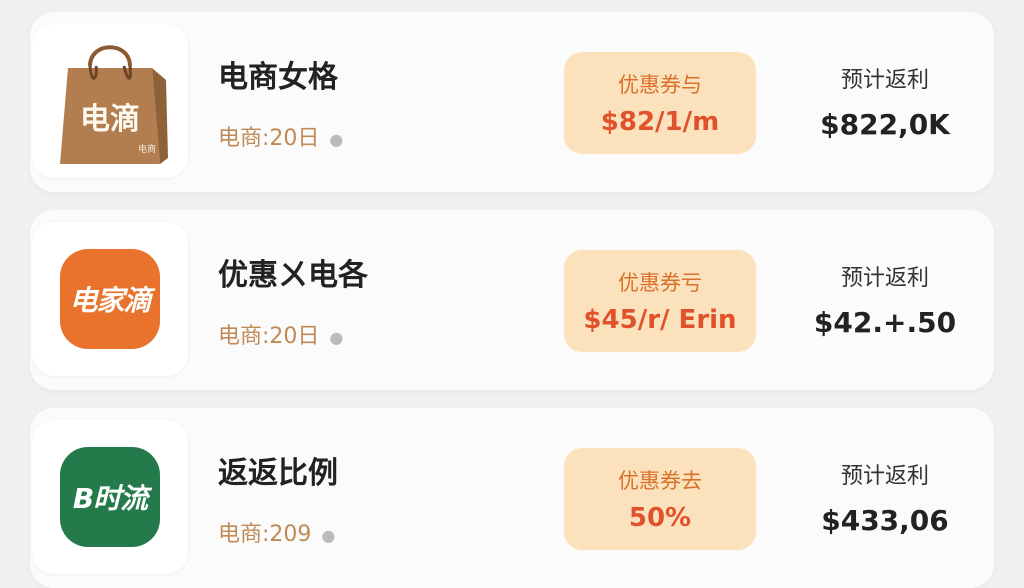  I want to click on coupon-badge: 优惠券去 50%, so click(660, 499).